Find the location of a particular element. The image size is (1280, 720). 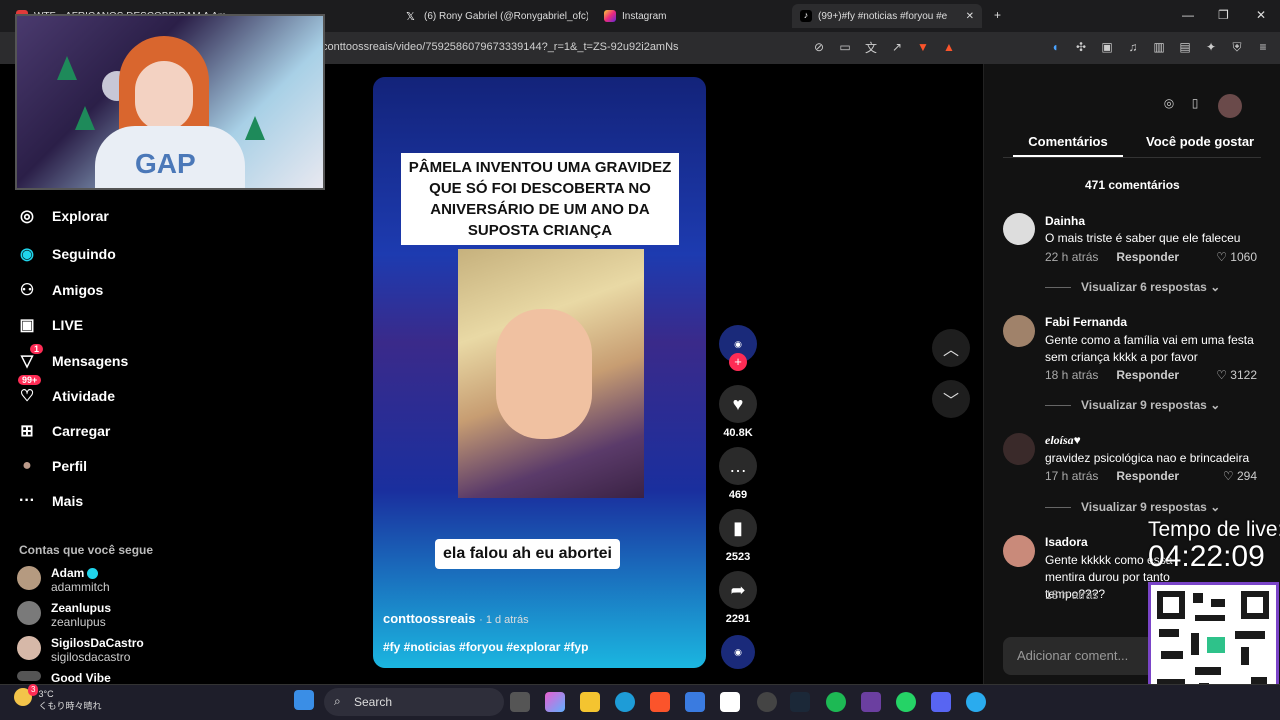

store-icon is located at coordinates (695, 702).